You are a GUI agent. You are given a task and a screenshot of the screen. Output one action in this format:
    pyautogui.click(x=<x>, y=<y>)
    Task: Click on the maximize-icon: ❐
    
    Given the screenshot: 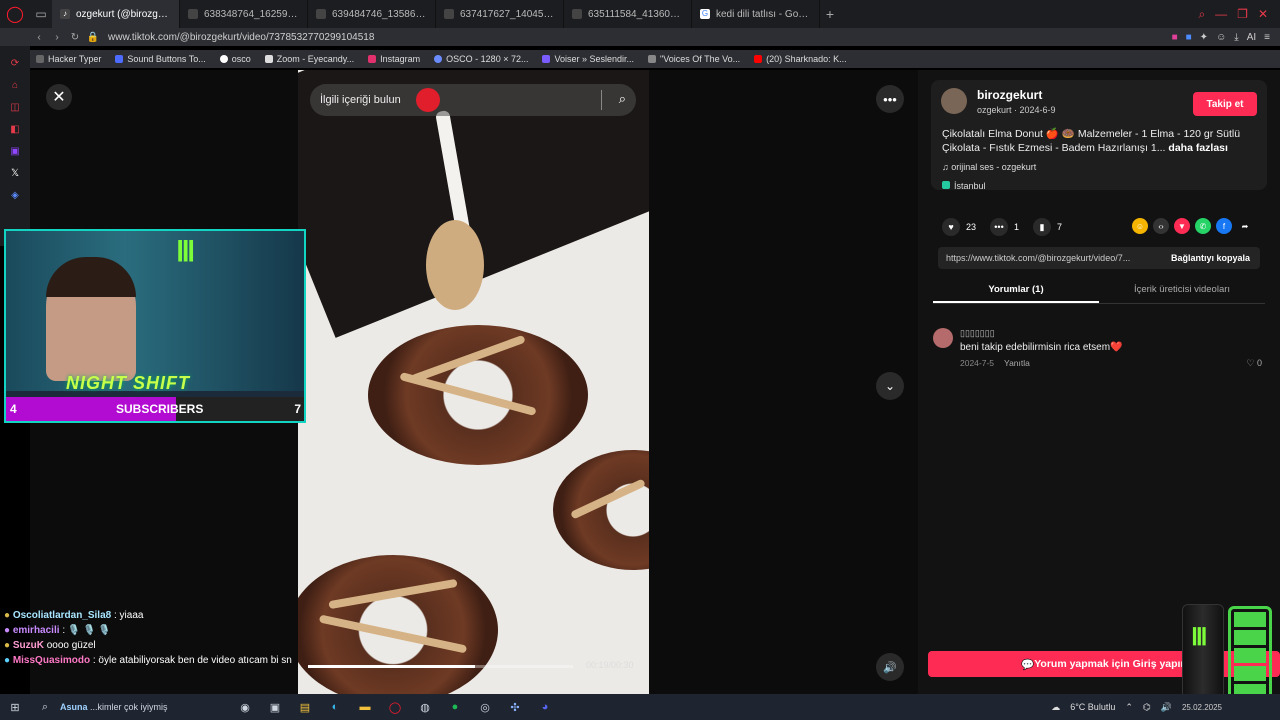 What is the action you would take?
    pyautogui.click(x=1242, y=14)
    